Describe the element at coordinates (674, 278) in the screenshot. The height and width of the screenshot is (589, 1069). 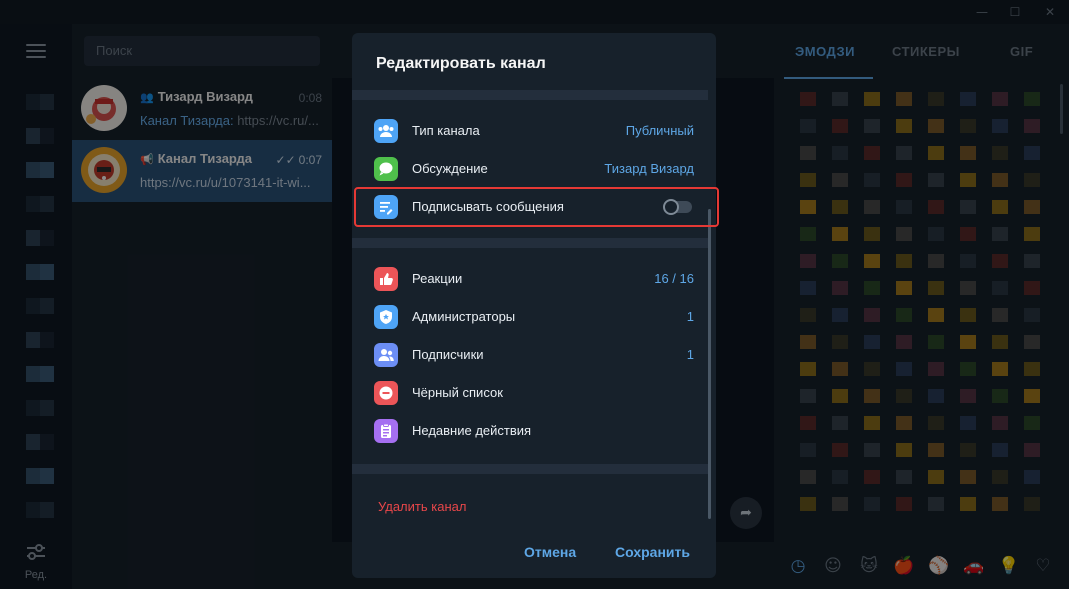
I see `row-value: 16 / 16` at that location.